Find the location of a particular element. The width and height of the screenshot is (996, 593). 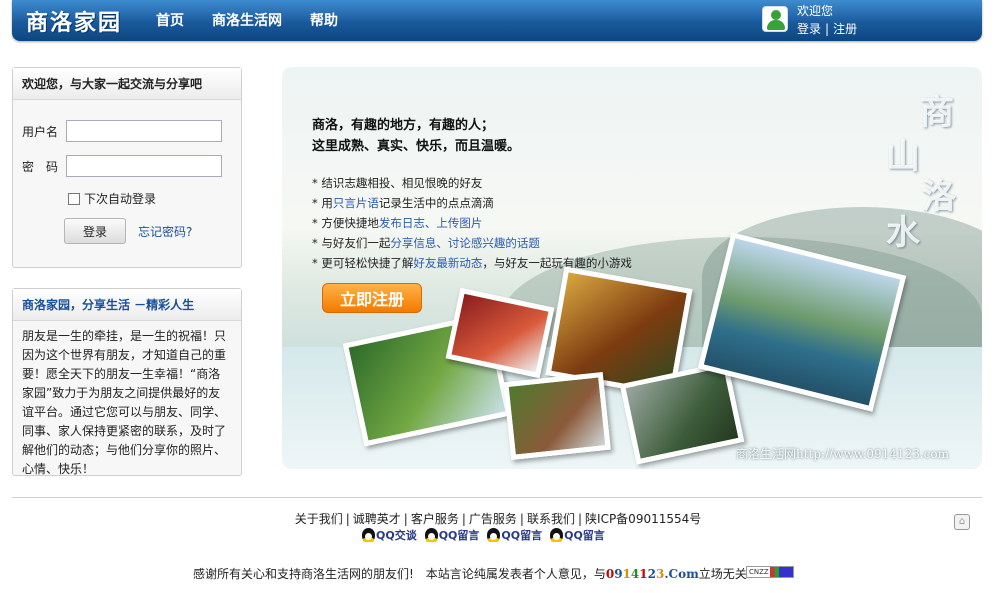

calligraphy-char: 商 is located at coordinates (937, 113).